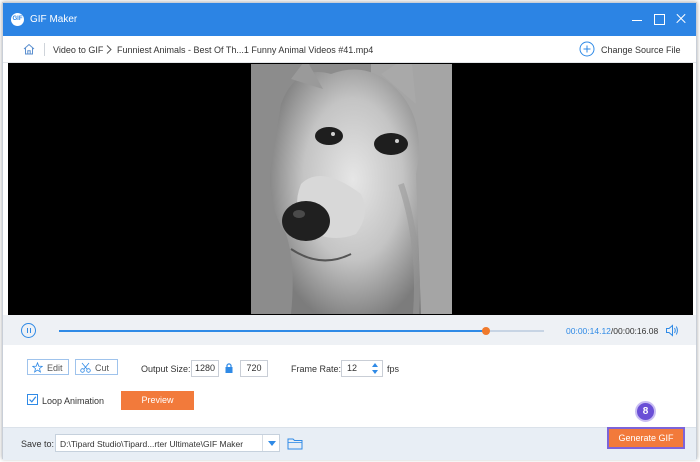 This screenshot has width=700, height=462. I want to click on breadcrumb-divider, so click(44, 49).